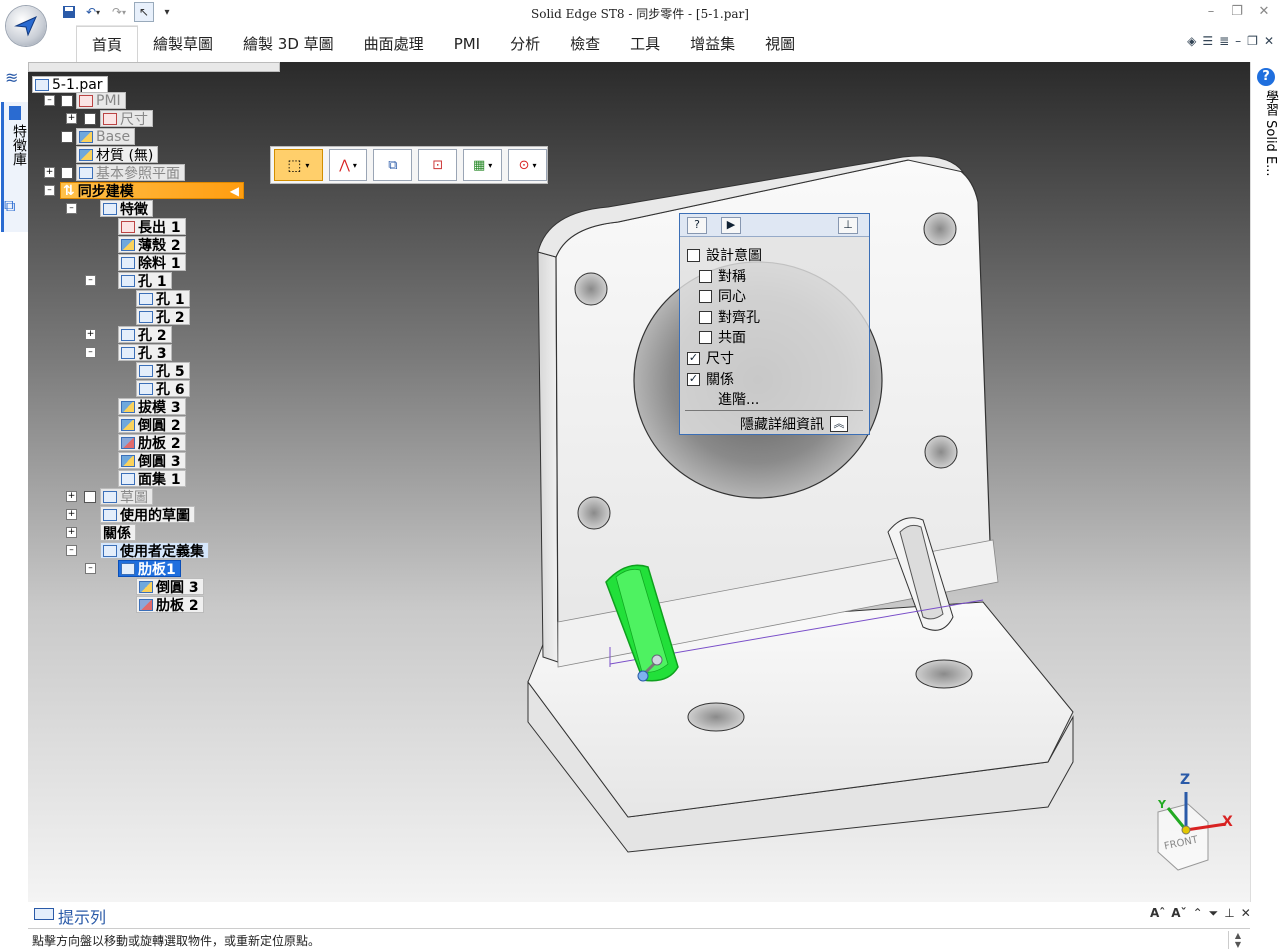 This screenshot has height=951, width=1280. What do you see at coordinates (710, 358) in the screenshot?
I see `option-dimensions: ✓ 尺寸` at bounding box center [710, 358].